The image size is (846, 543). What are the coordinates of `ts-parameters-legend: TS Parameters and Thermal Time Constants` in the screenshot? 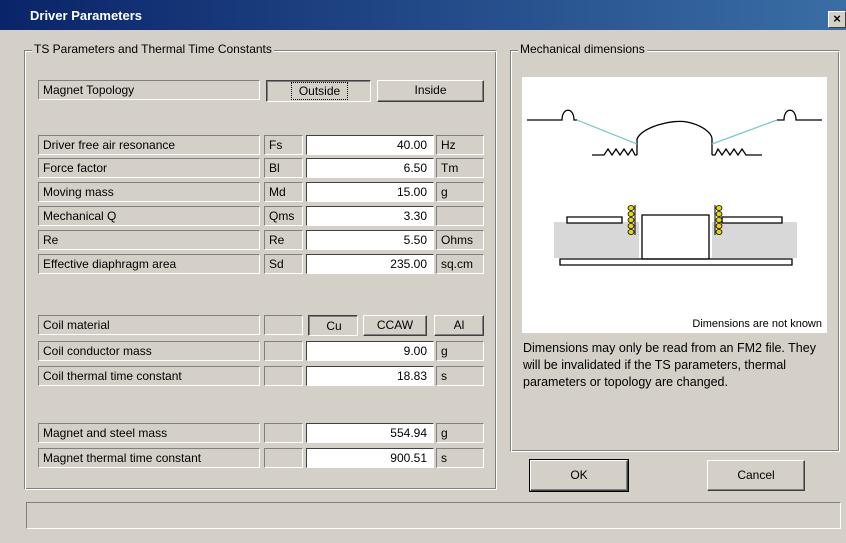 It's located at (153, 49).